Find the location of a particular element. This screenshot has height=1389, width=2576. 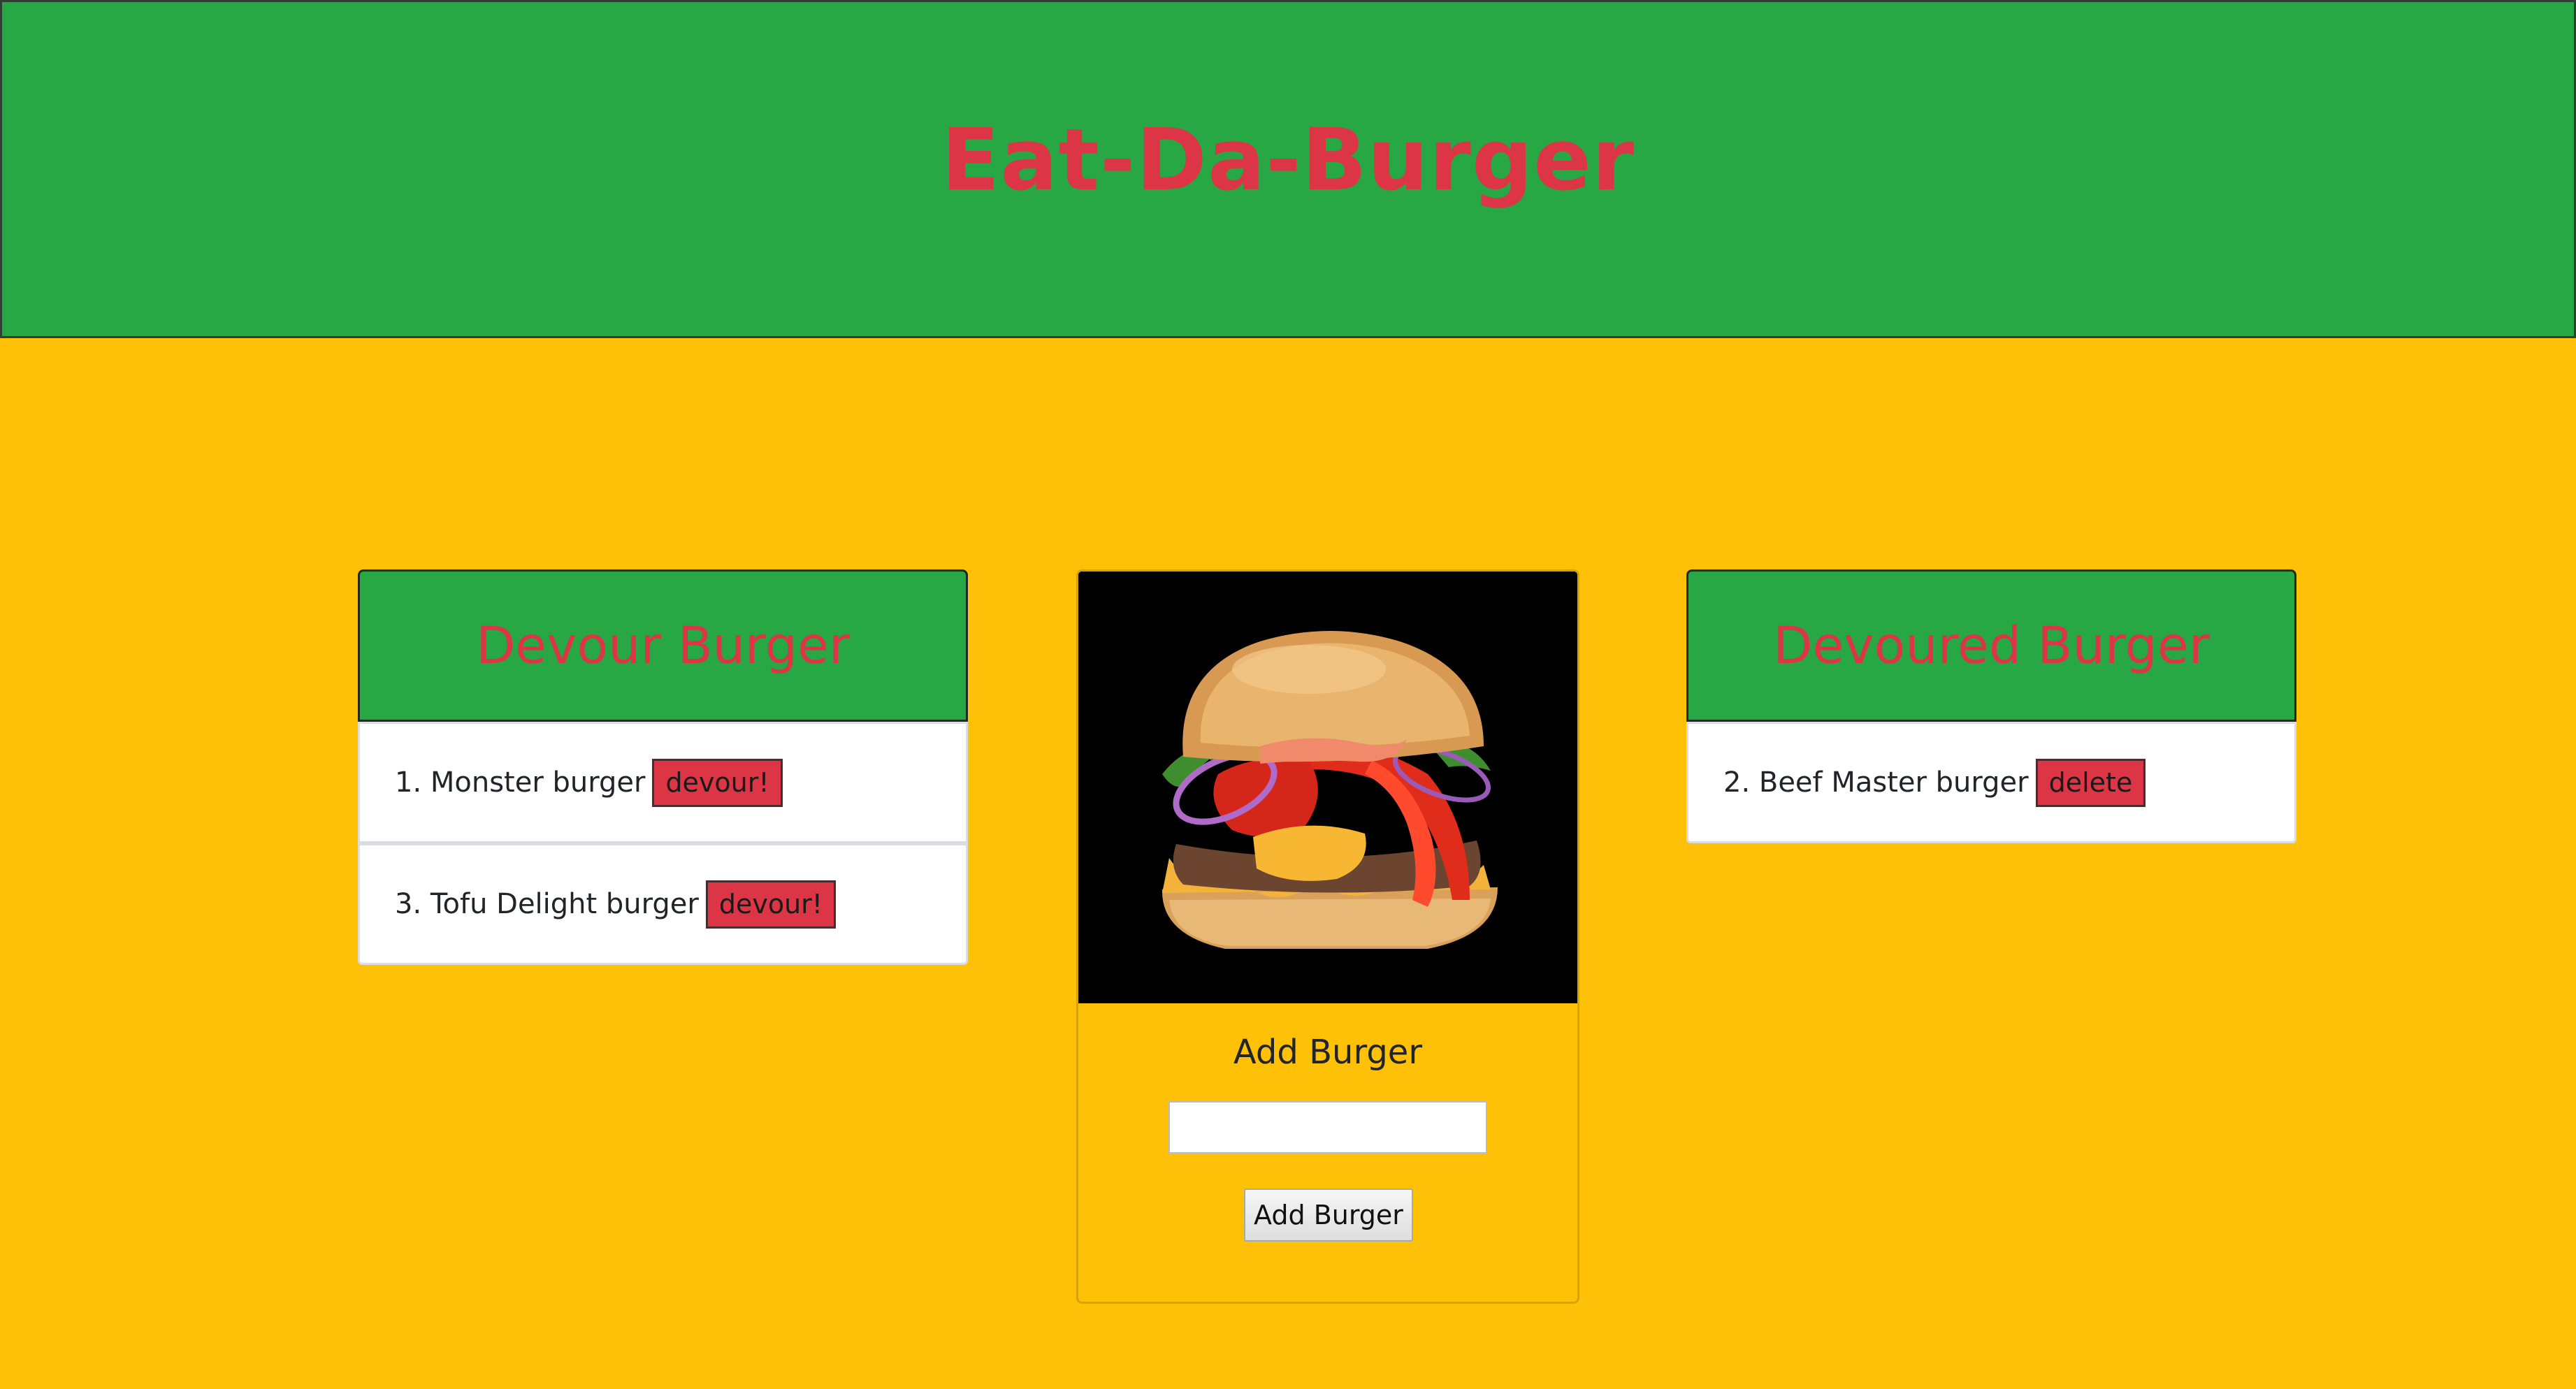

add-burger-card: Add Burger Add Burger is located at coordinates (1328, 936).